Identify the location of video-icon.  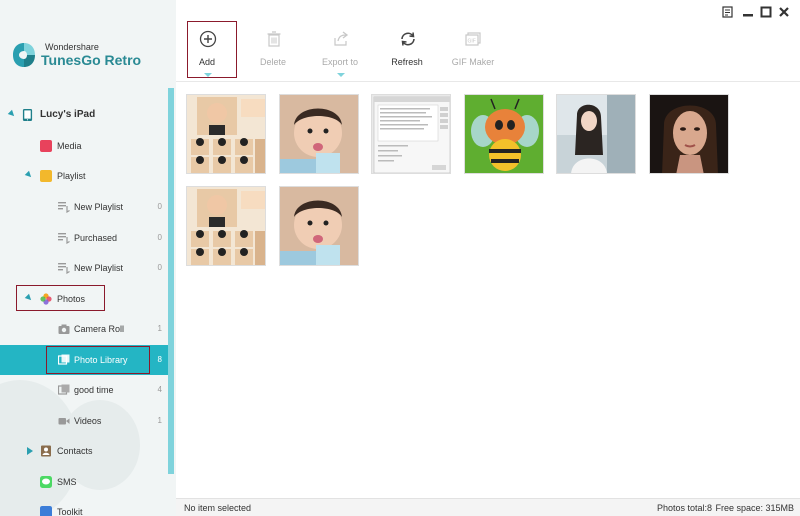
(64, 421).